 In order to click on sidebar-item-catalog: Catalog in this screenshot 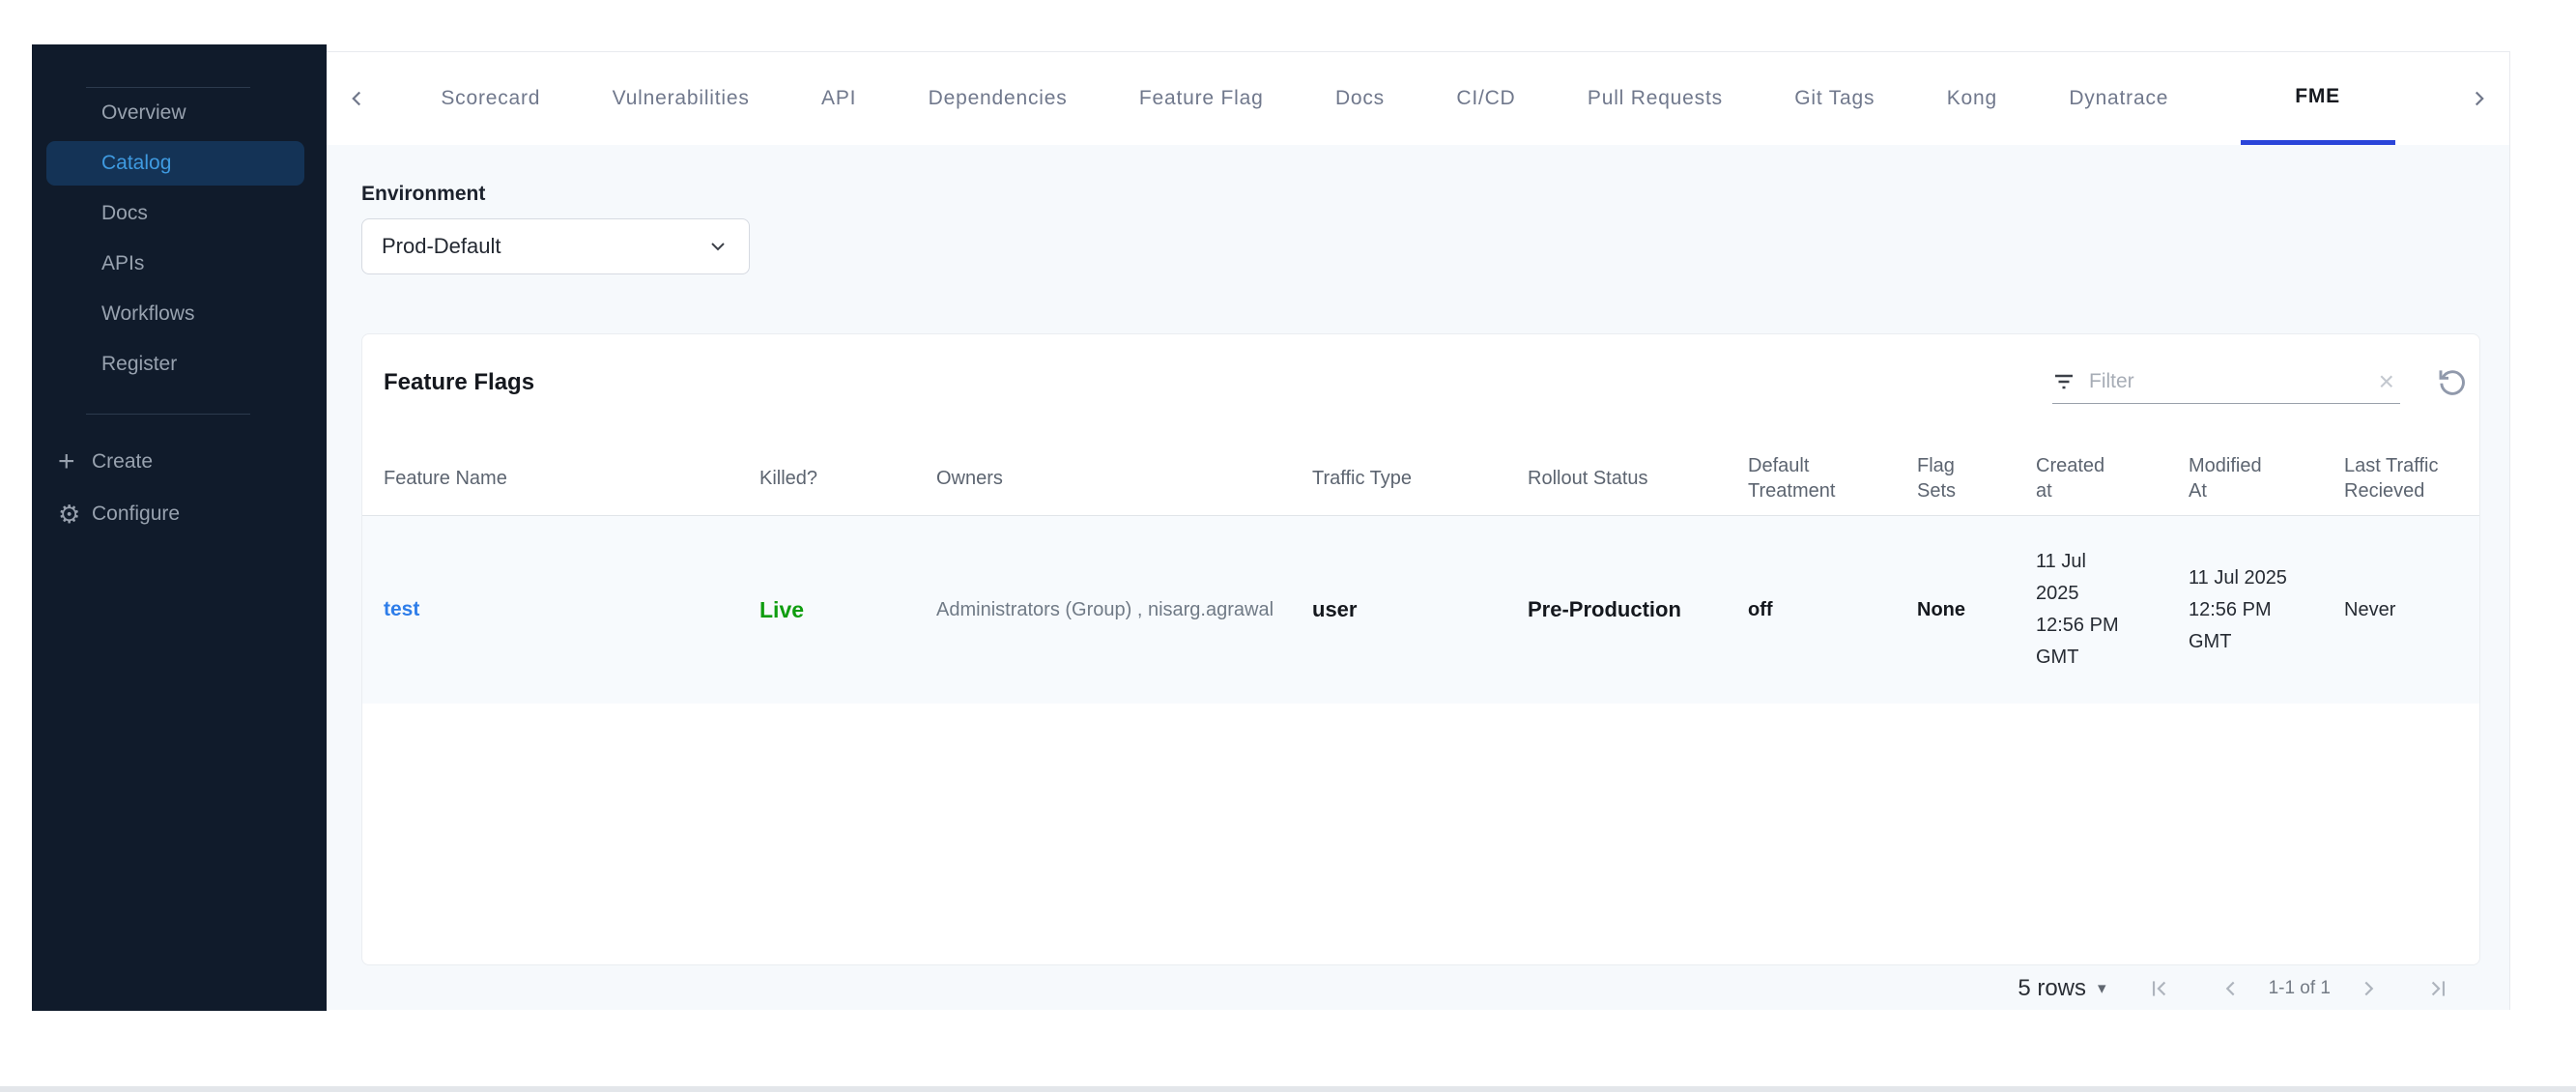, I will do `click(180, 163)`.